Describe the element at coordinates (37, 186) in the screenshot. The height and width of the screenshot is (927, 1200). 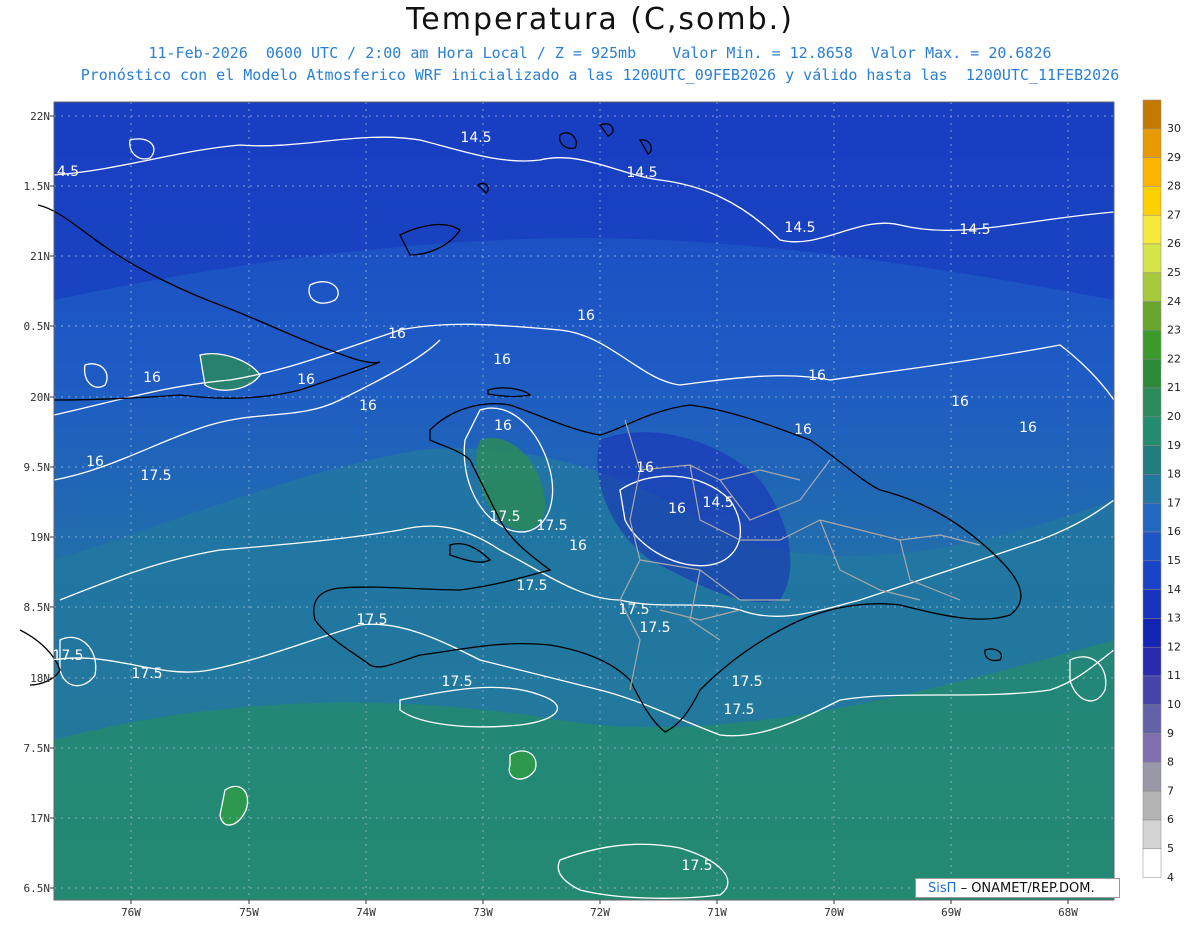
I see `lat-tick-label: 1.5N` at that location.